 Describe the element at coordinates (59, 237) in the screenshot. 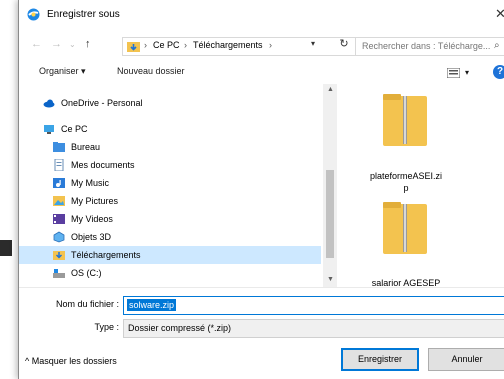

I see `objects3d-icon` at that location.